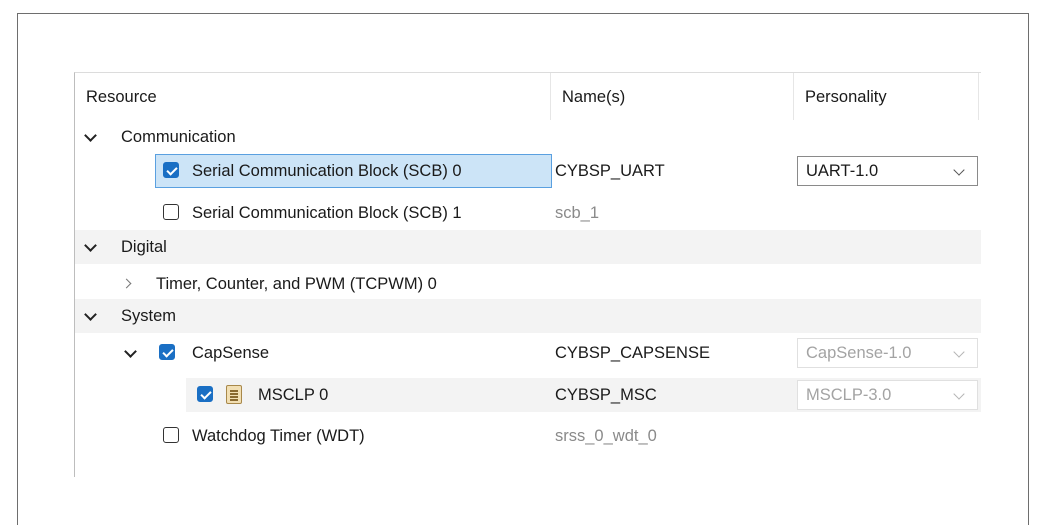  I want to click on resource-label: Watchdog Timer (WDT), so click(278, 436).